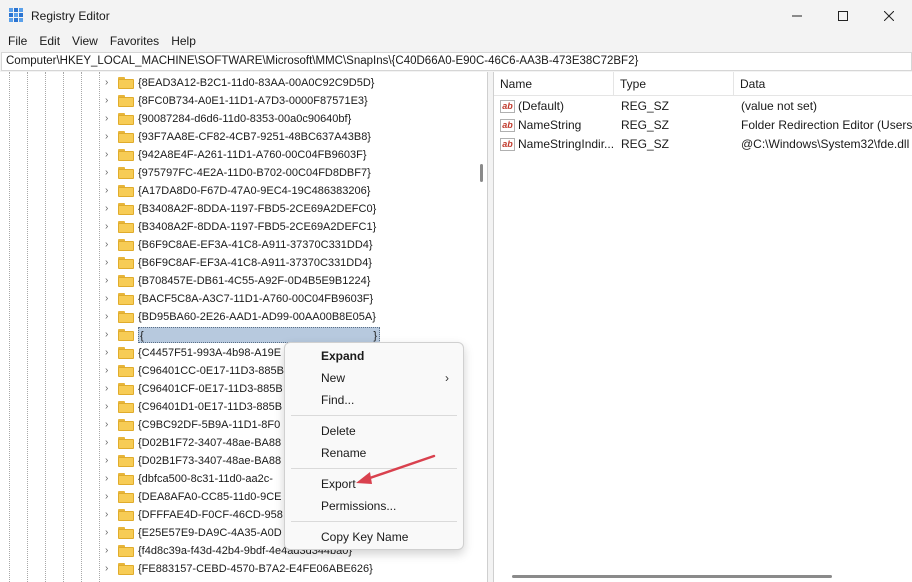 The height and width of the screenshot is (582, 912). Describe the element at coordinates (238, 173) in the screenshot. I see `tree-item: › {975797FC-4E2A-11D0-B702-00C04FD8DBF7}` at that location.